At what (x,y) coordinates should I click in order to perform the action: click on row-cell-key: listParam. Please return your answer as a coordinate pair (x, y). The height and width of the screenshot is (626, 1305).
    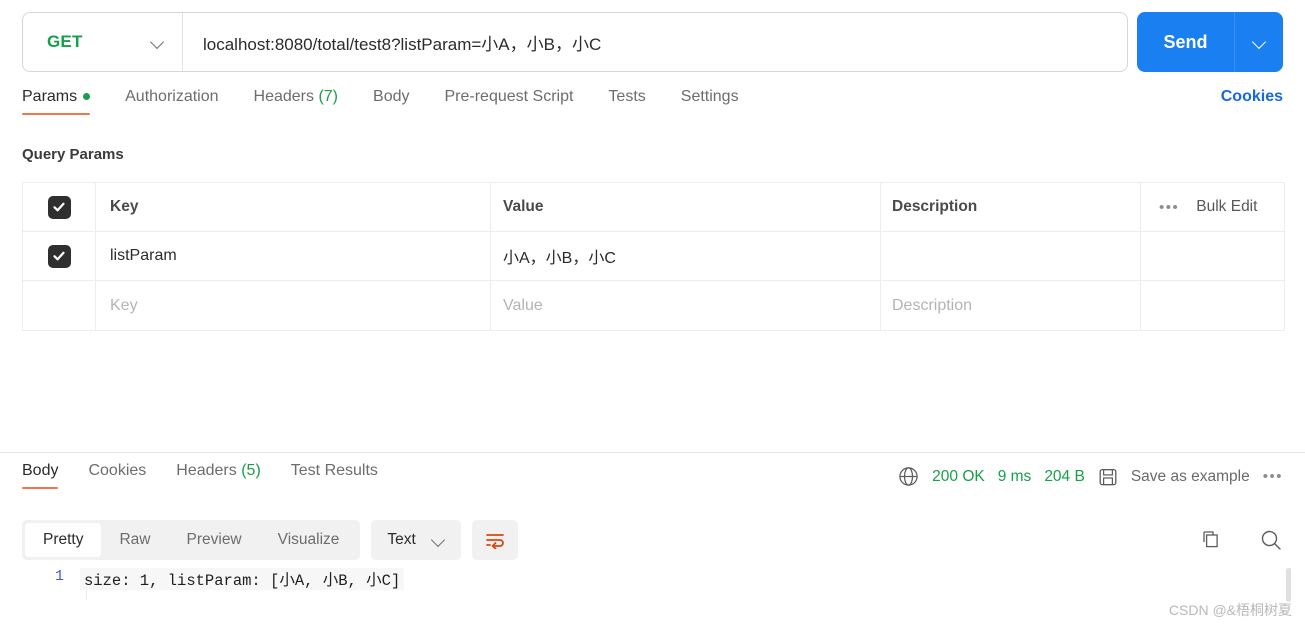
    Looking at the image, I should click on (293, 256).